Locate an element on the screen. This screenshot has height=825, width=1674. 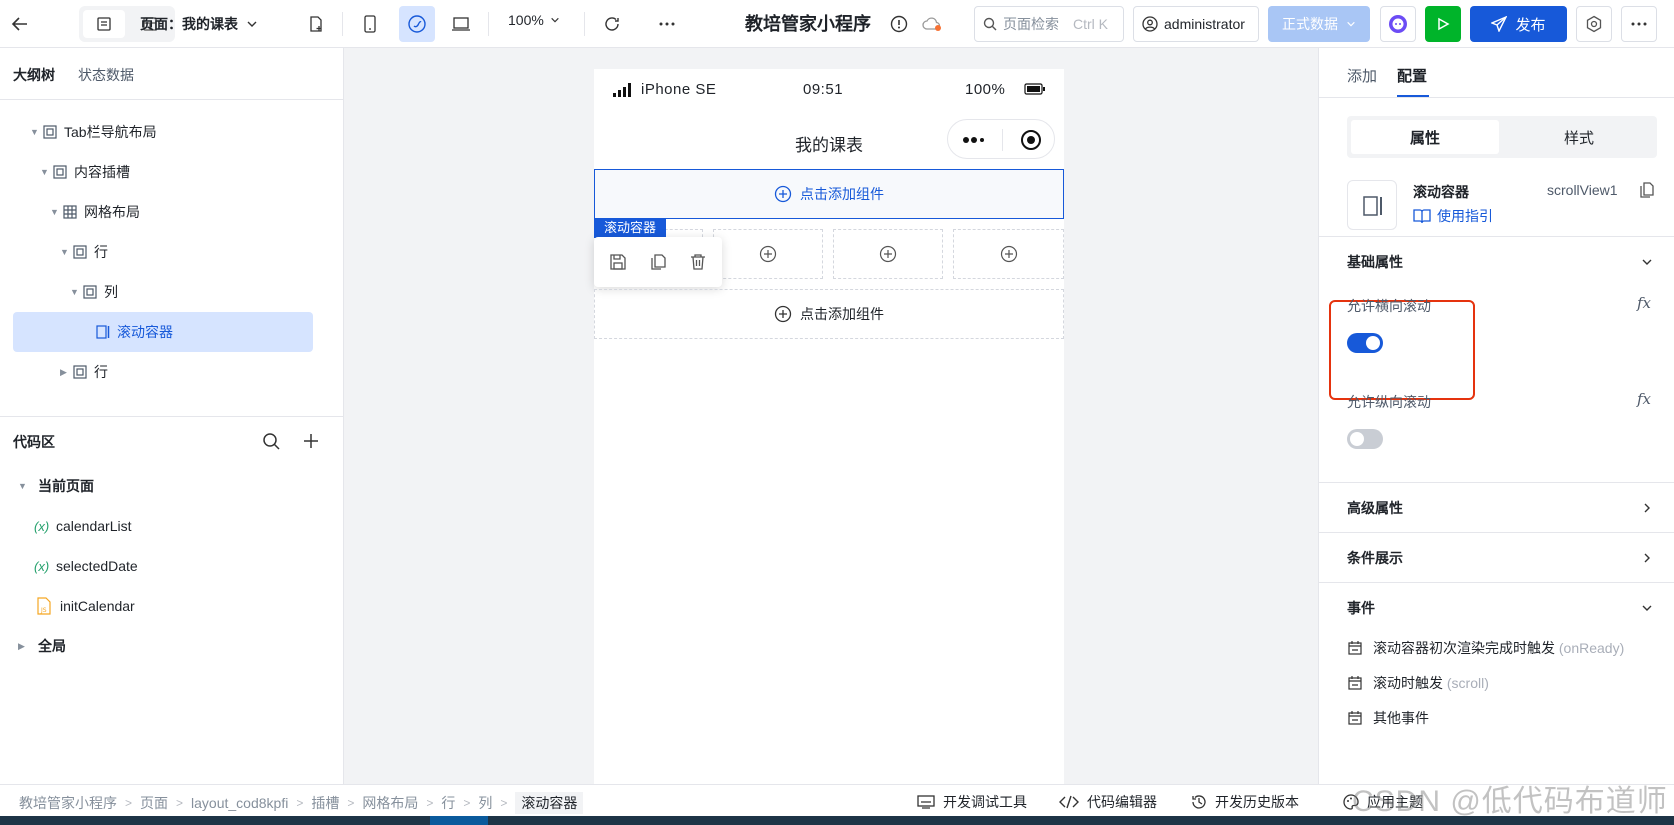
event-item: 滚动容器初次渲染完成时触发 (onReady) is located at coordinates (1485, 648).